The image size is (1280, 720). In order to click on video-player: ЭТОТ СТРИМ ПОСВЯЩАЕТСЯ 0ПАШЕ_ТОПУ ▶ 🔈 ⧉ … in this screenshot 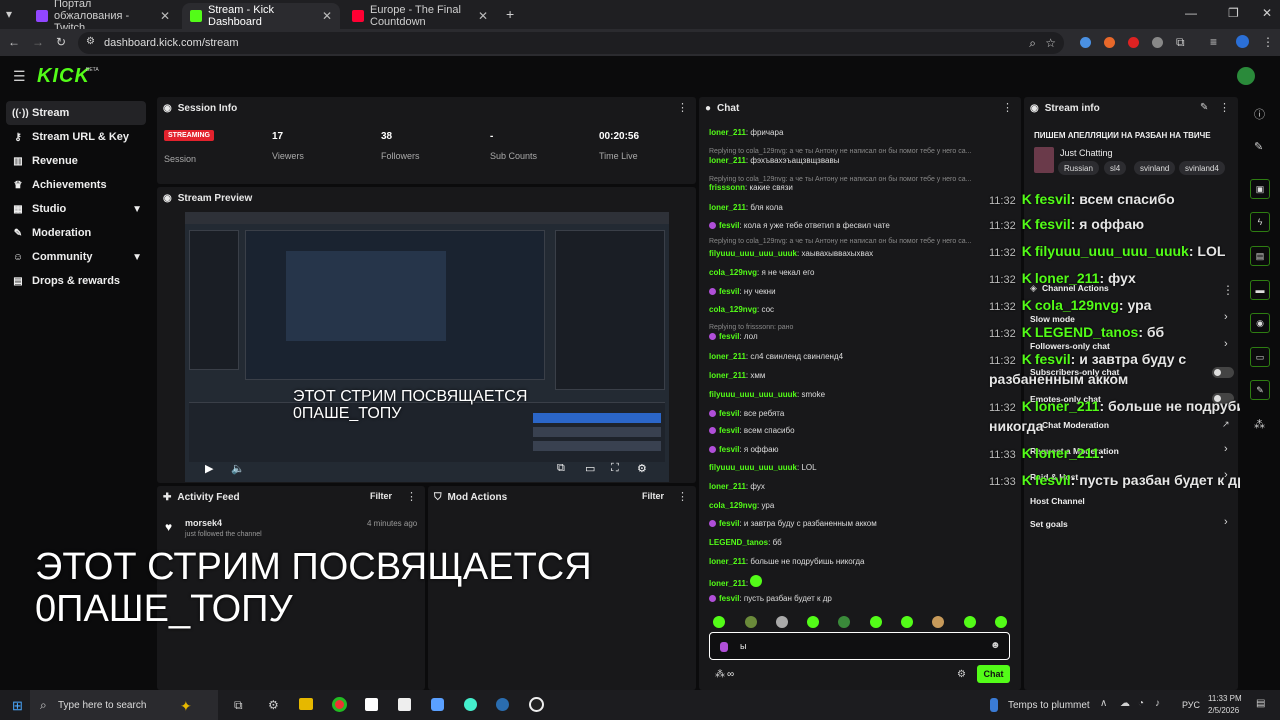, I will do `click(427, 347)`.